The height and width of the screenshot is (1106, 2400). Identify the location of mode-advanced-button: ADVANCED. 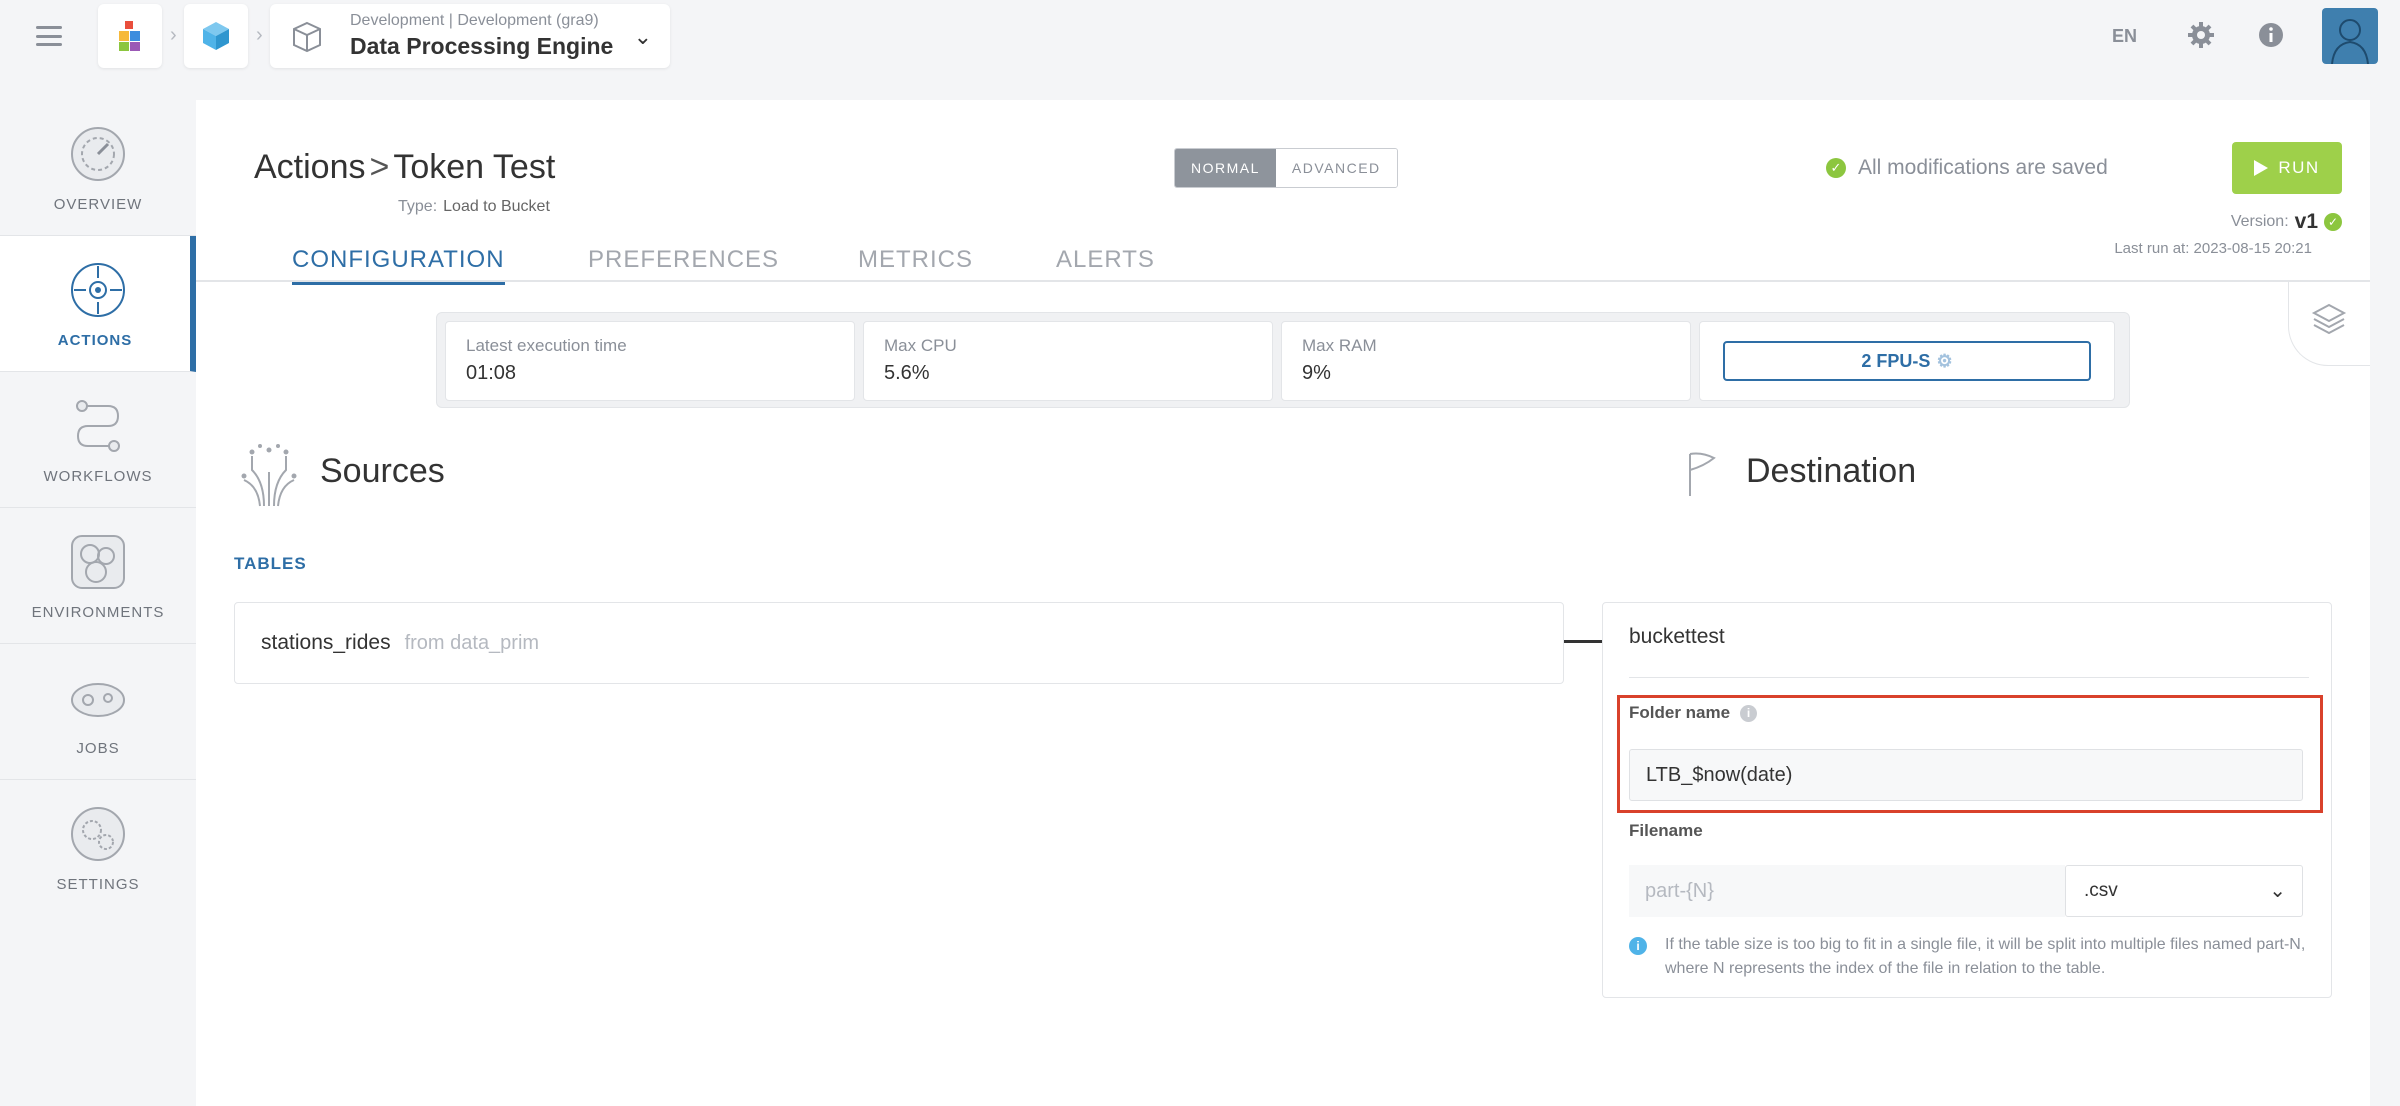
(1336, 168).